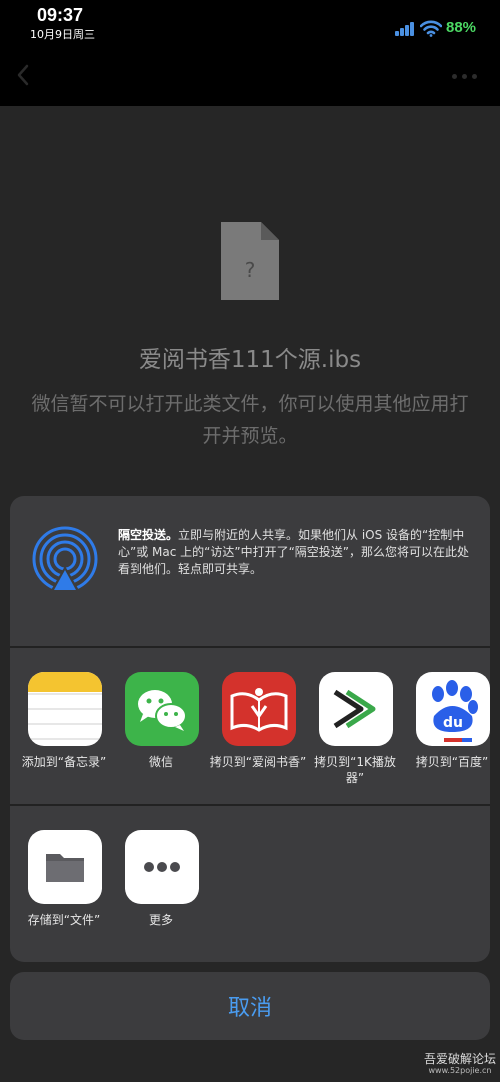 This screenshot has height=1082, width=500. Describe the element at coordinates (23, 75) in the screenshot. I see `back-chevron-icon` at that location.